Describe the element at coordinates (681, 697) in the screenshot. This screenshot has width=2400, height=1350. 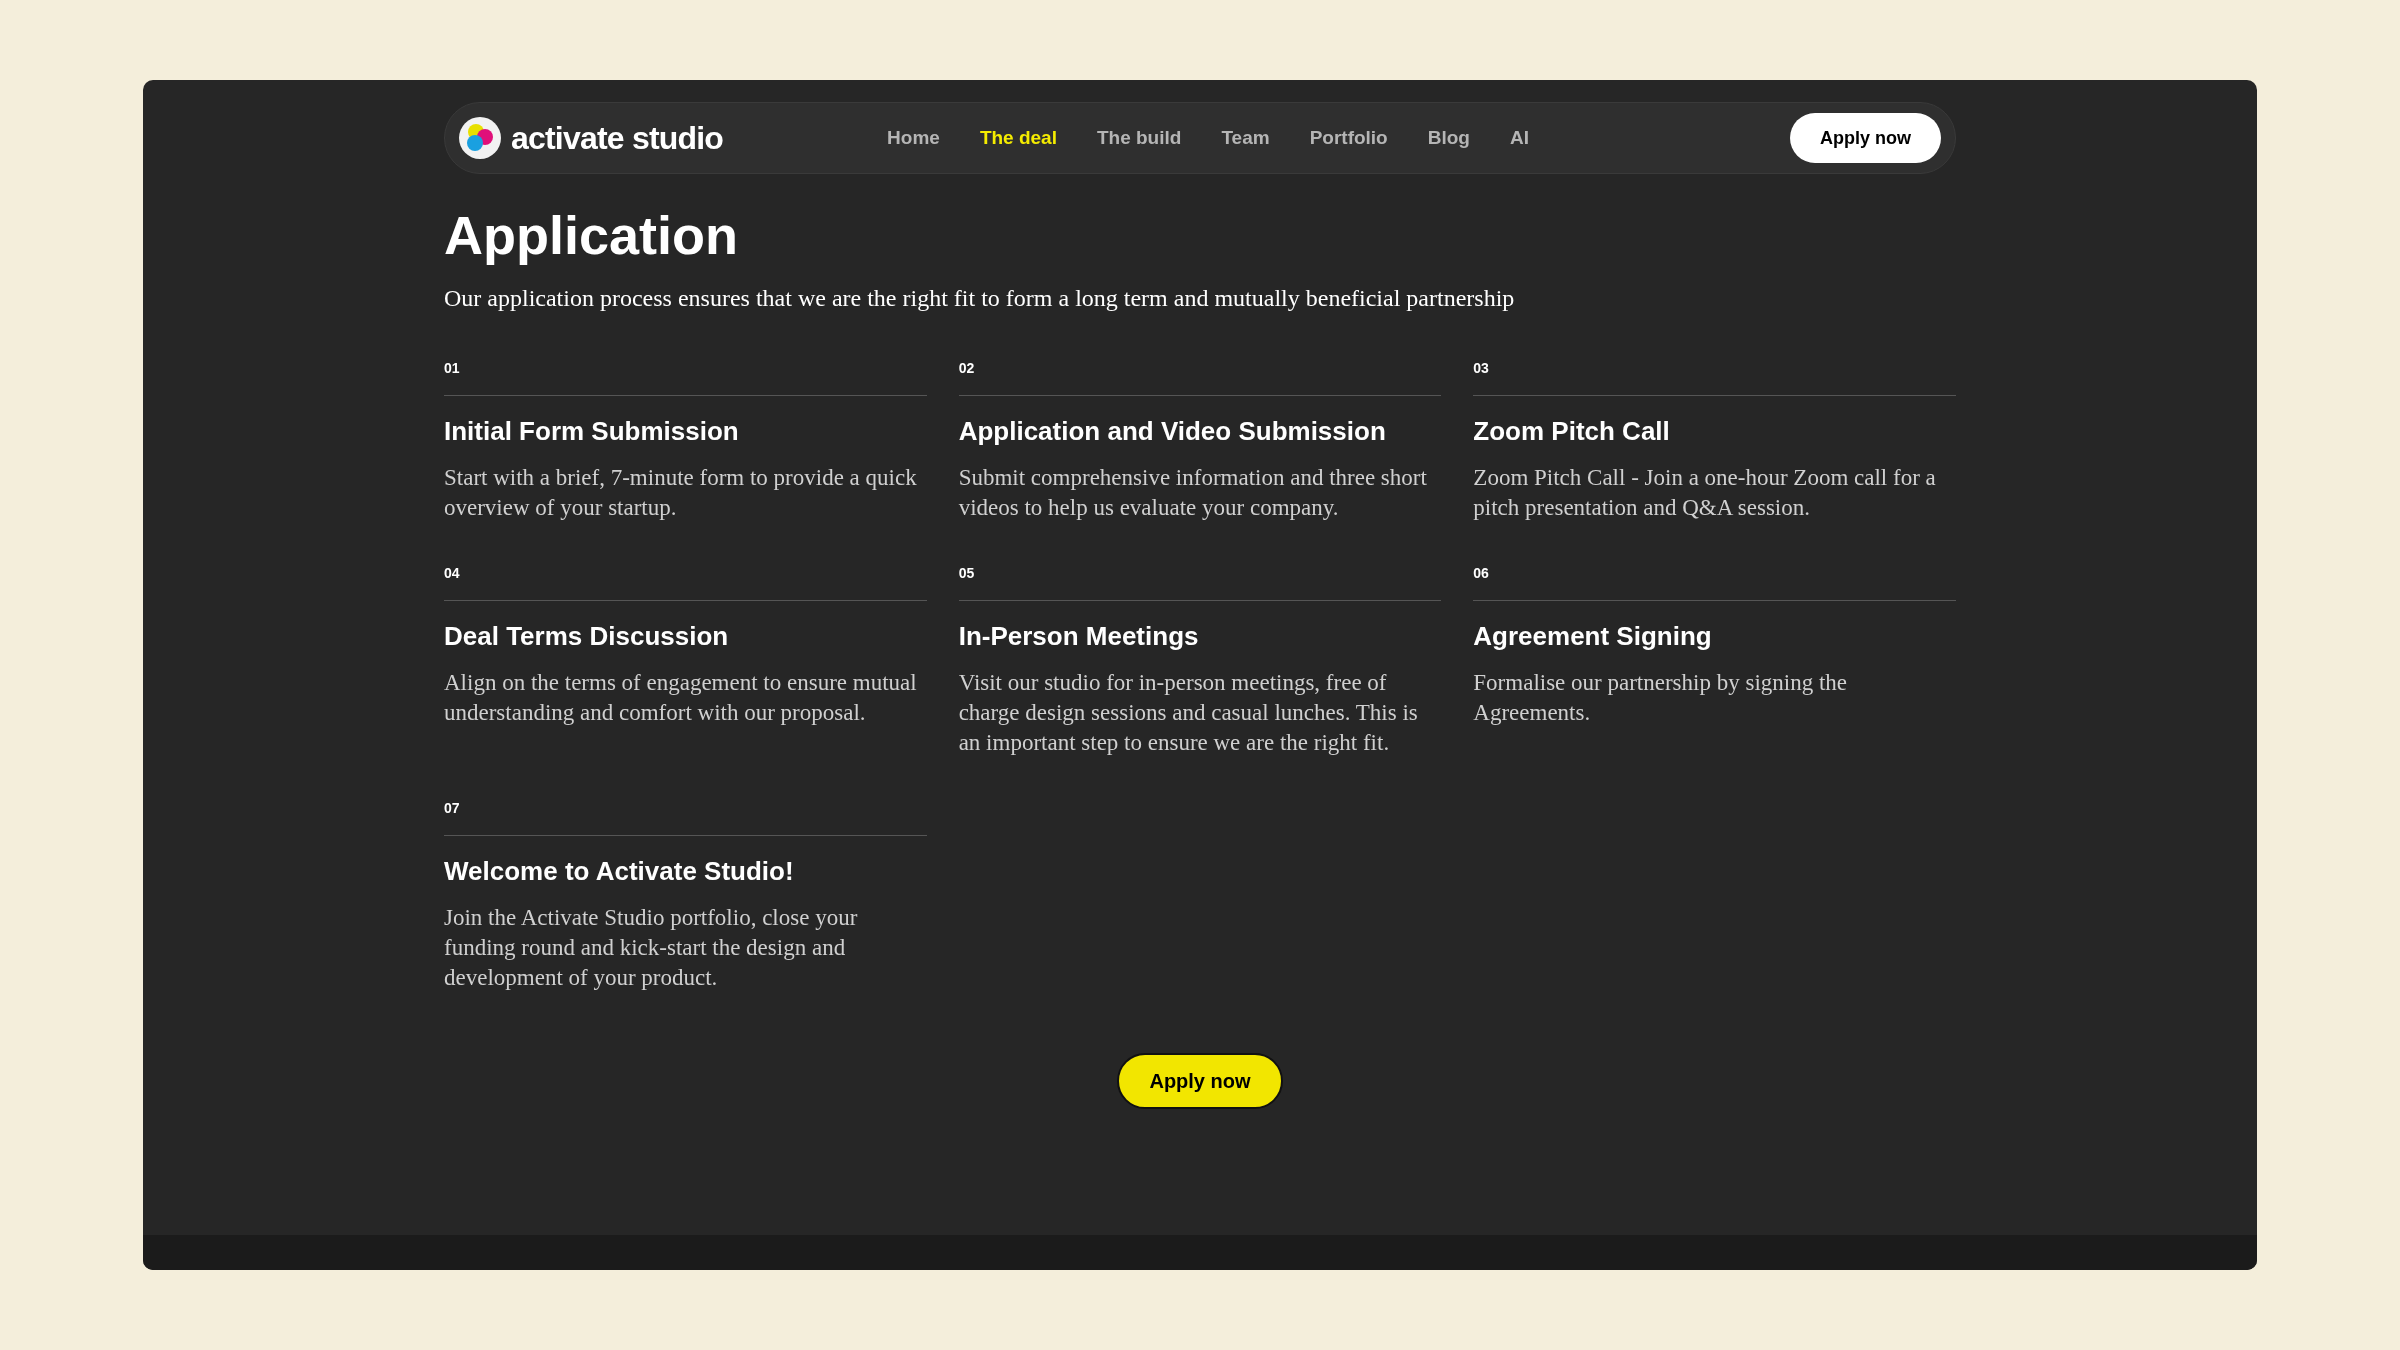
I see `step-description: Align on the terms of engagement to ensure mutual understanding and comfort with our proposal.` at that location.